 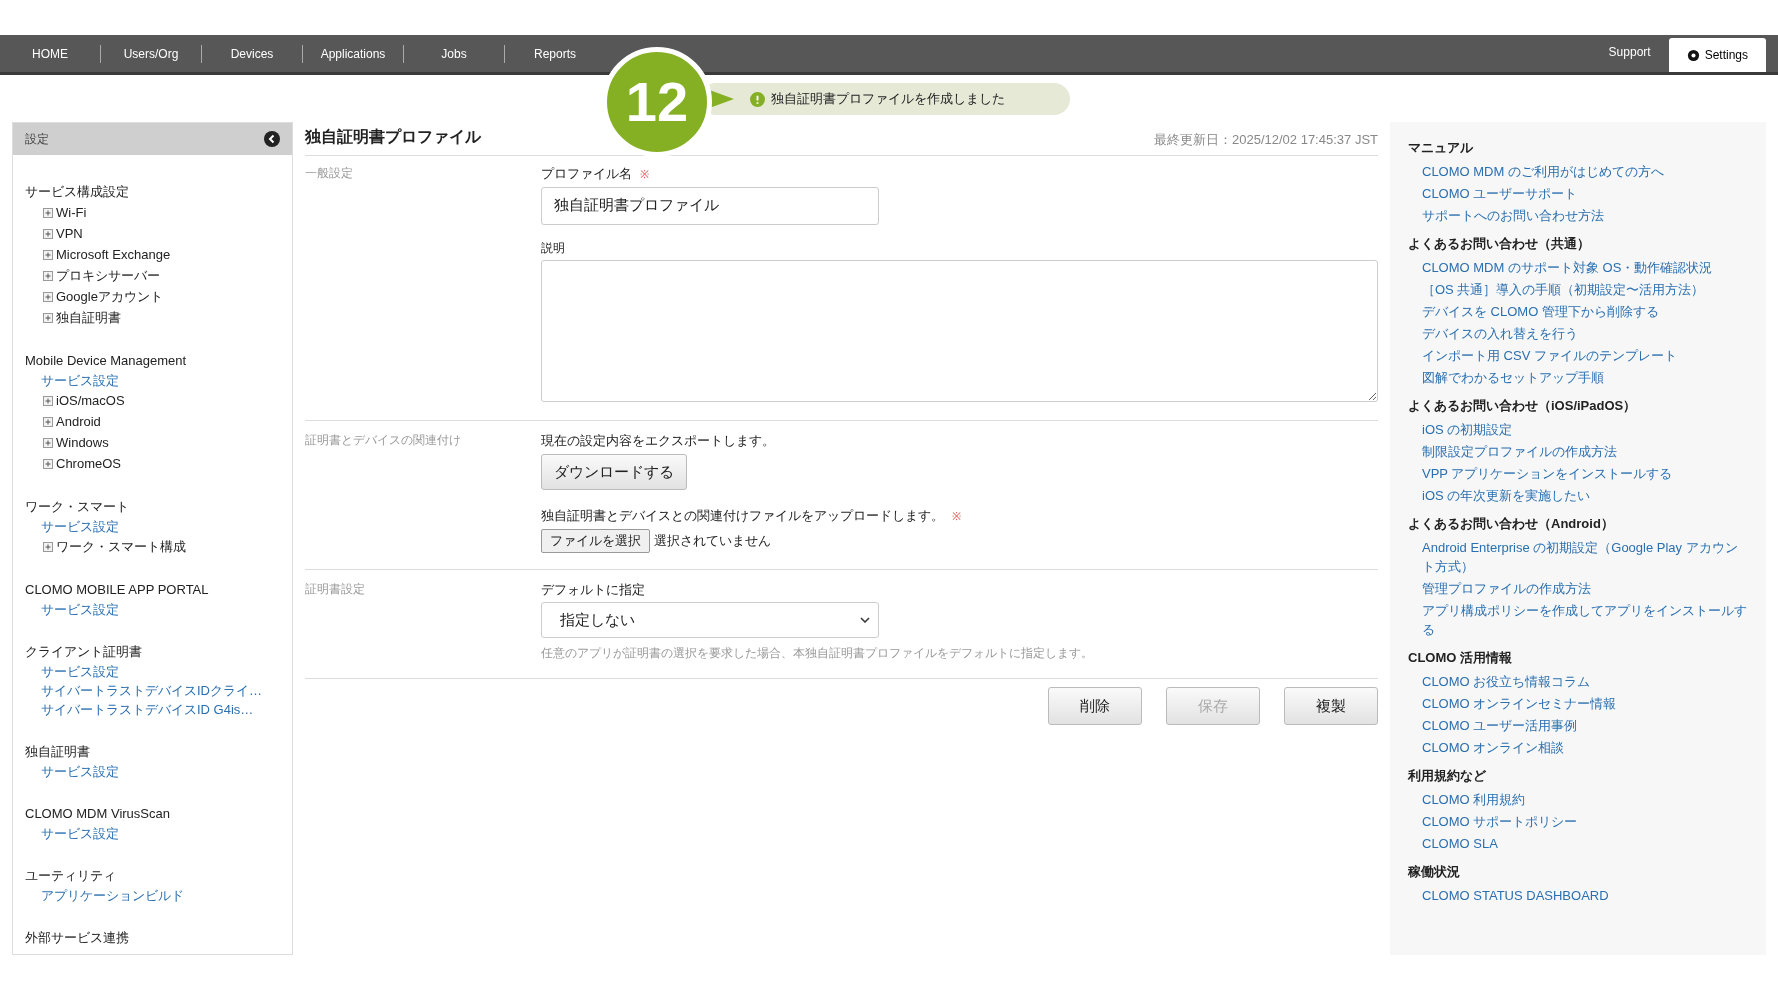 What do you see at coordinates (353, 53) in the screenshot?
I see `nav-tab: Applications` at bounding box center [353, 53].